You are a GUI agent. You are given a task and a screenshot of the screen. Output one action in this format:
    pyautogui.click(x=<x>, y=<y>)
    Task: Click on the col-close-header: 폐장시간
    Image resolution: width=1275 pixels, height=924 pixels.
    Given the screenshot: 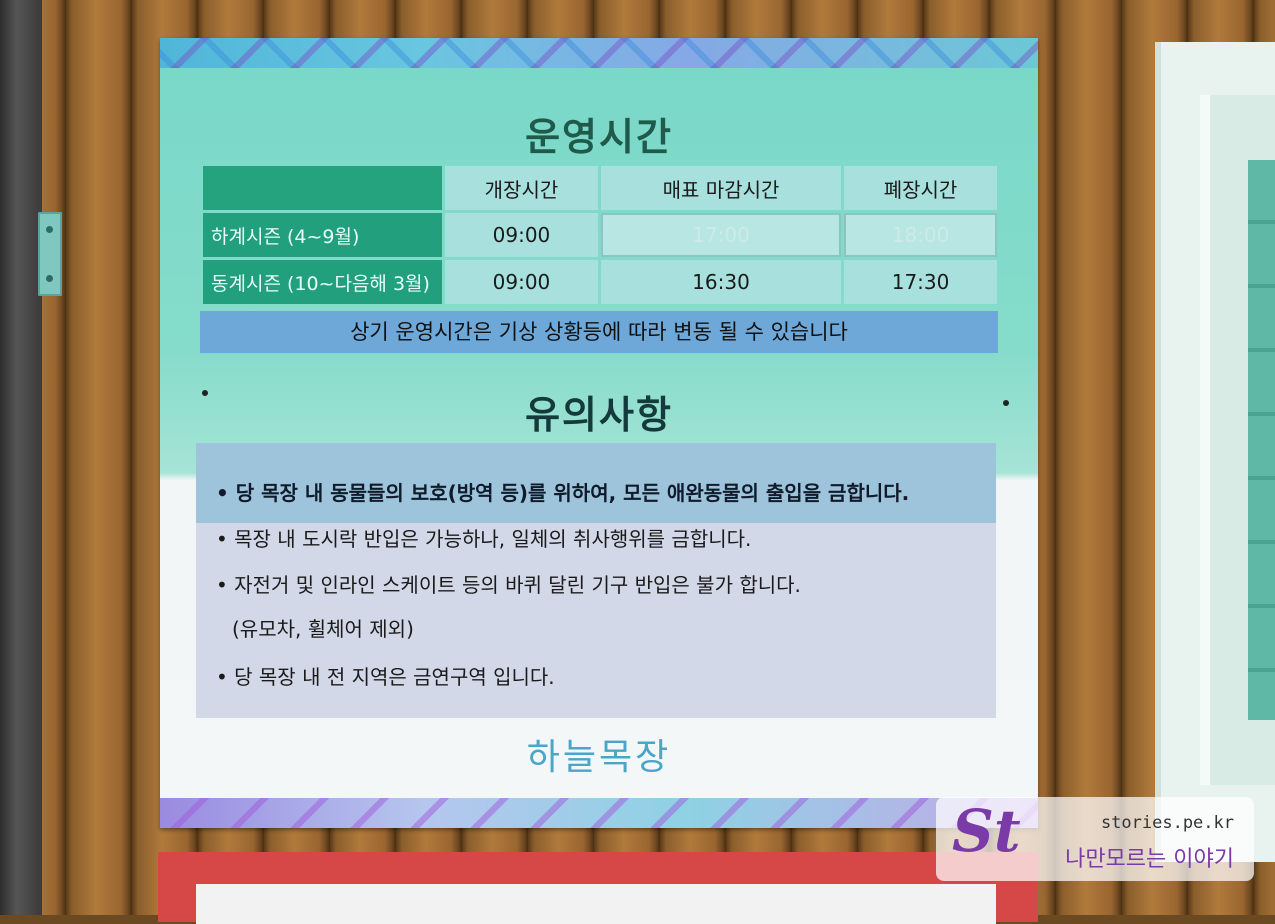 What is the action you would take?
    pyautogui.click(x=920, y=188)
    